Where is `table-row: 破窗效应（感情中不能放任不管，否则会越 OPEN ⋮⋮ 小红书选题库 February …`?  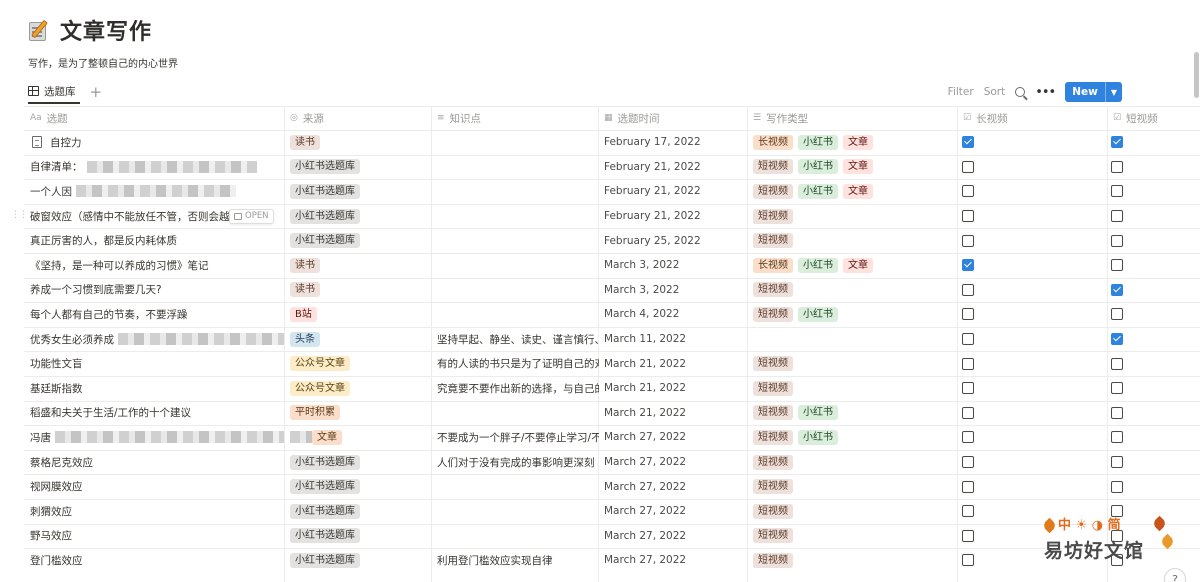 table-row: 破窗效应（感情中不能放任不管，否则会越 OPEN ⋮⋮ 小红书选题库 February … is located at coordinates (605, 216).